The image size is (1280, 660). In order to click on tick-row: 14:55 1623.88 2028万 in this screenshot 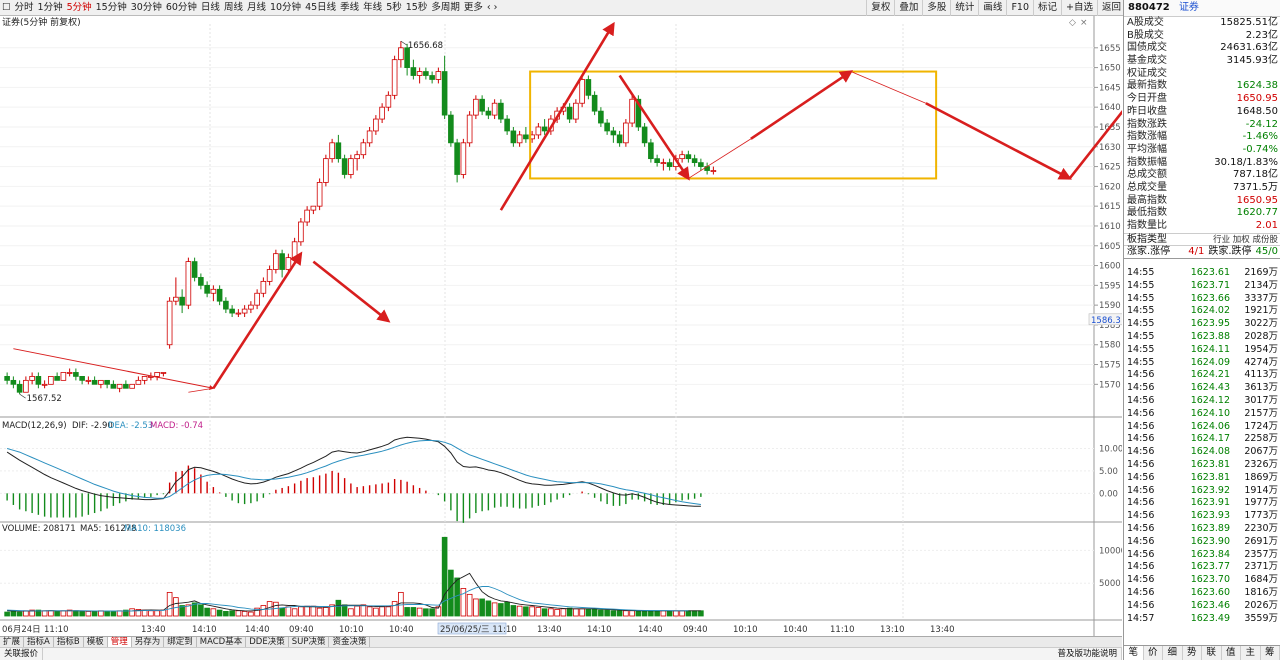, I will do `click(1202, 337)`.